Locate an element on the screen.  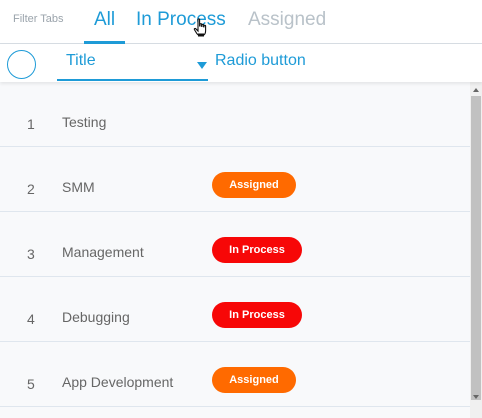
tab-all: All is located at coordinates (104, 20).